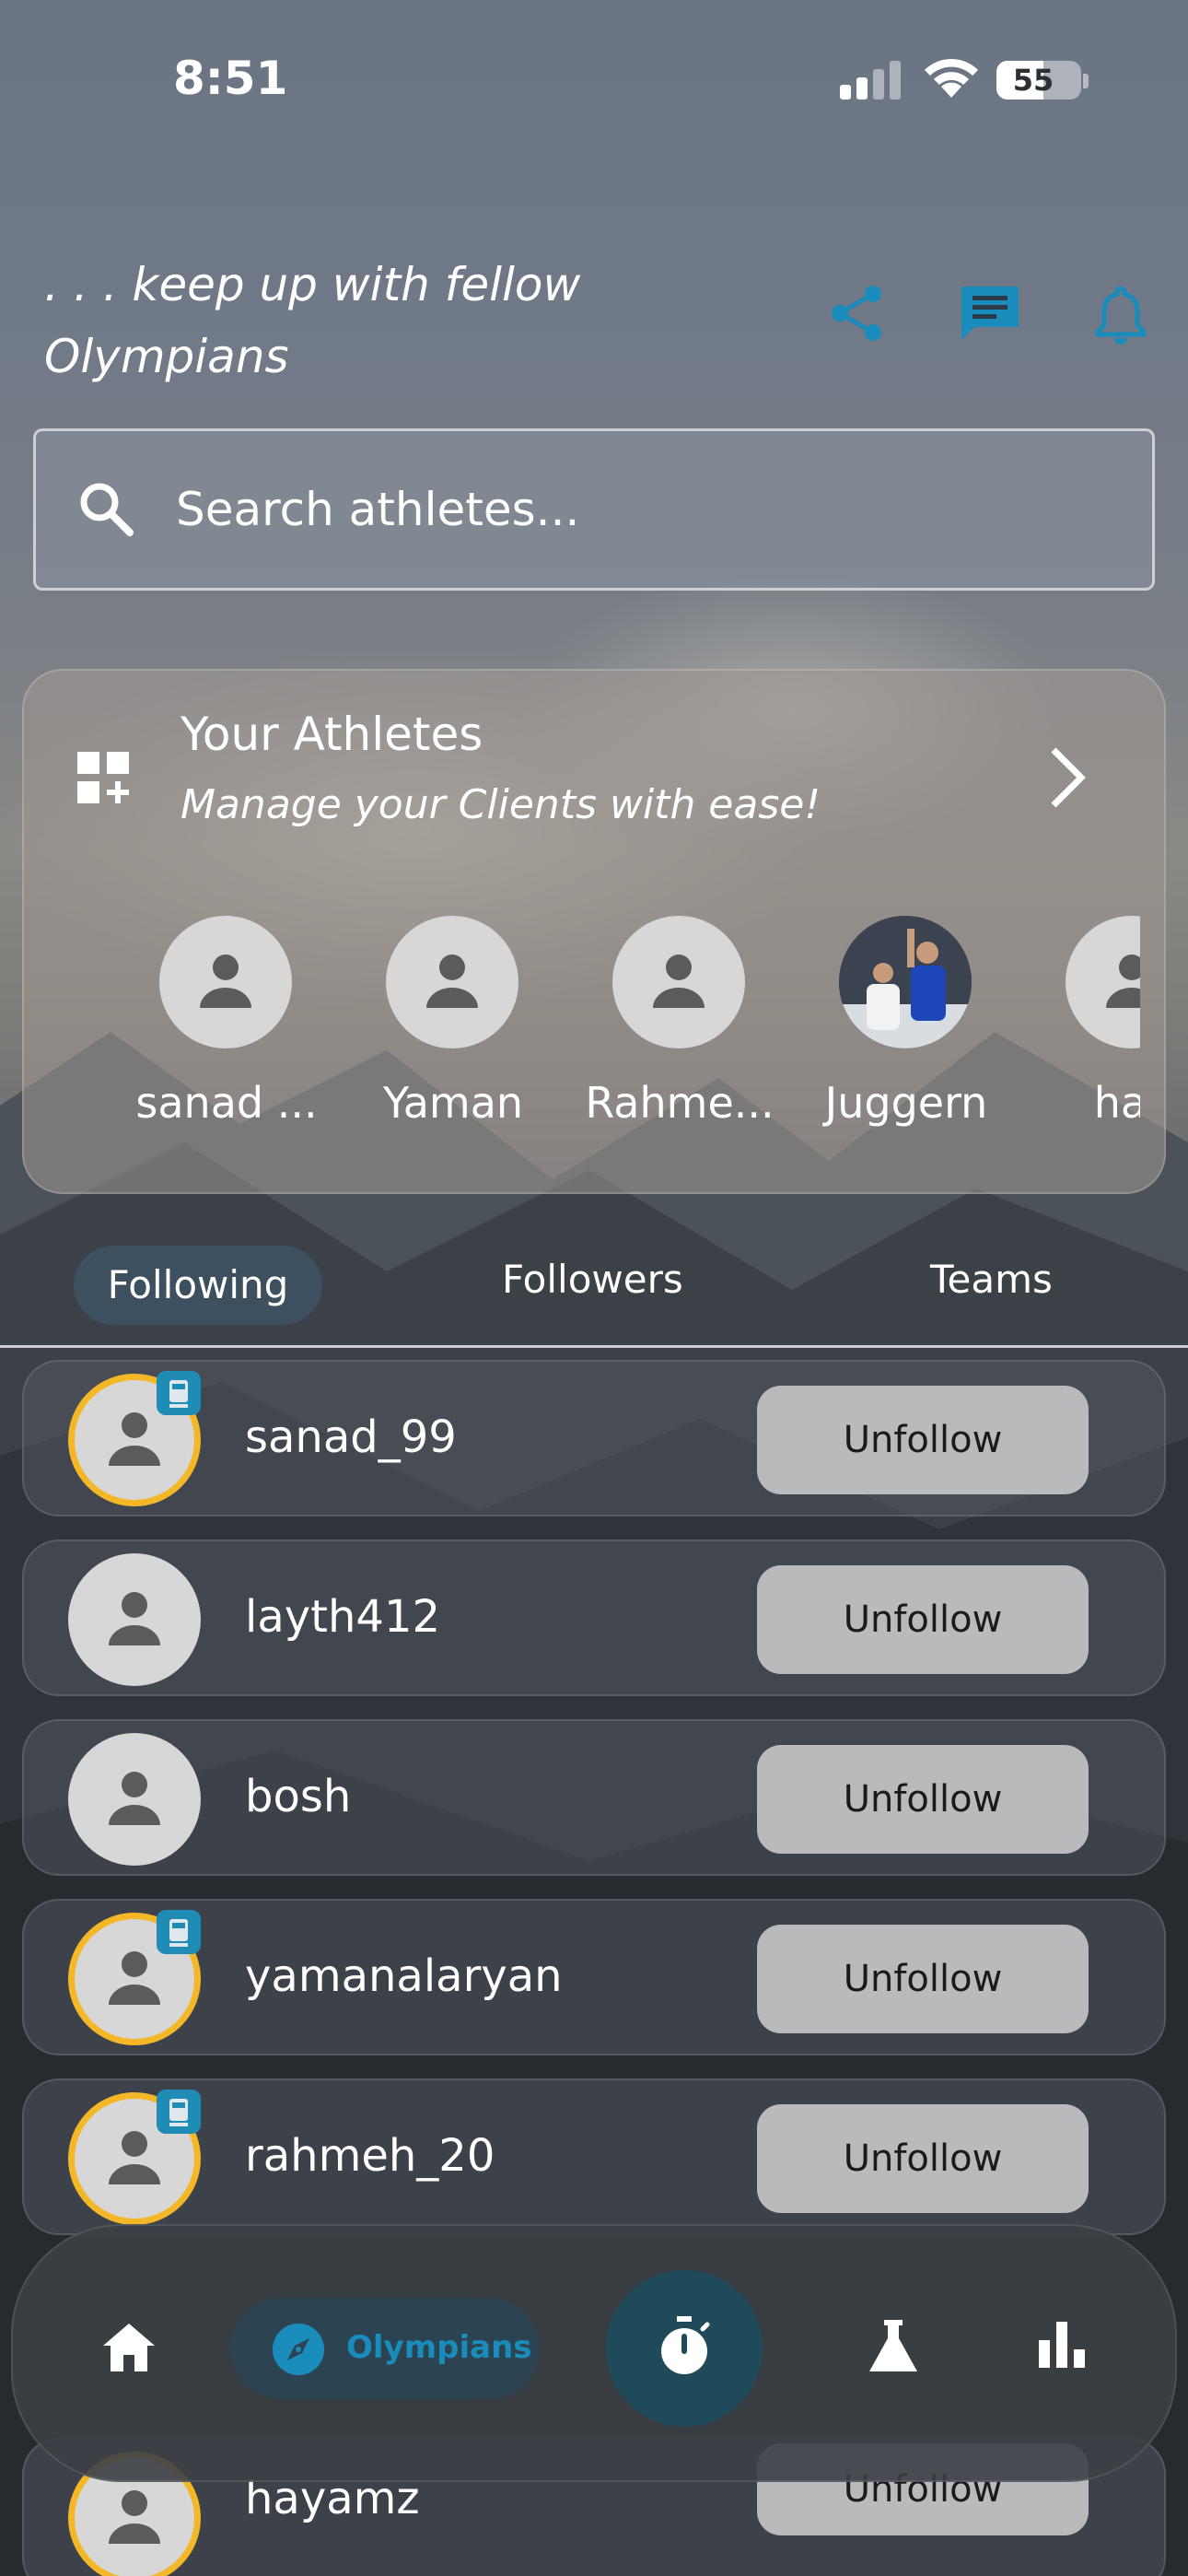 The image size is (1188, 2576). What do you see at coordinates (990, 313) in the screenshot?
I see `chat-icon` at bounding box center [990, 313].